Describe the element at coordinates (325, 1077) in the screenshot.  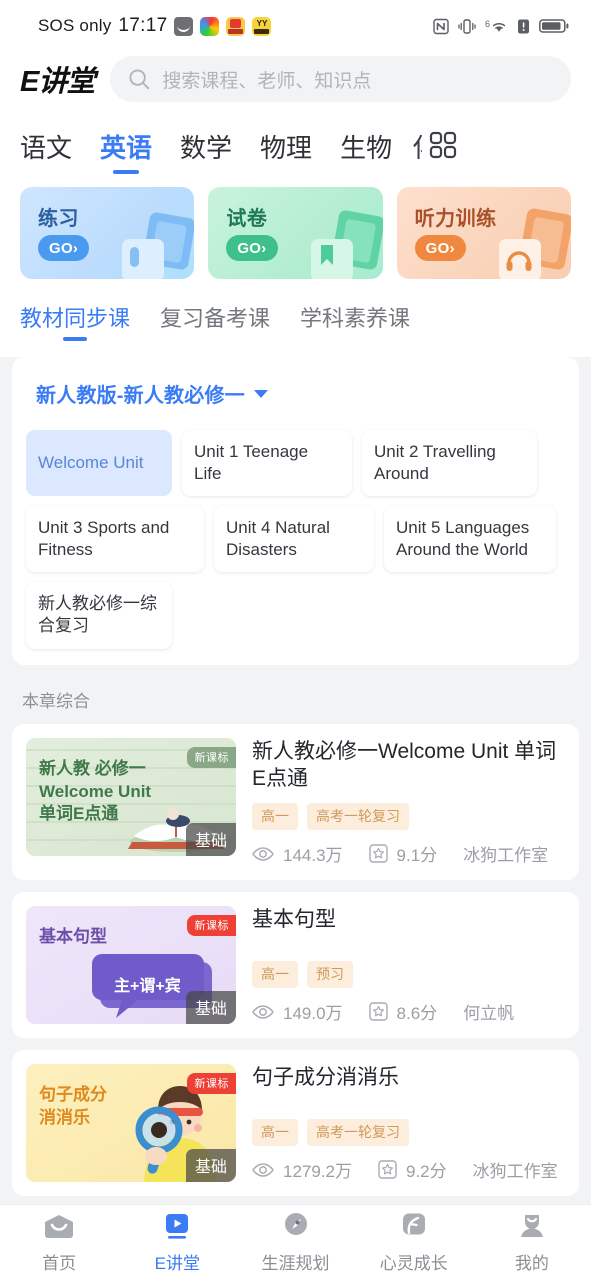
I see `course-title: 句子成分消消乐` at that location.